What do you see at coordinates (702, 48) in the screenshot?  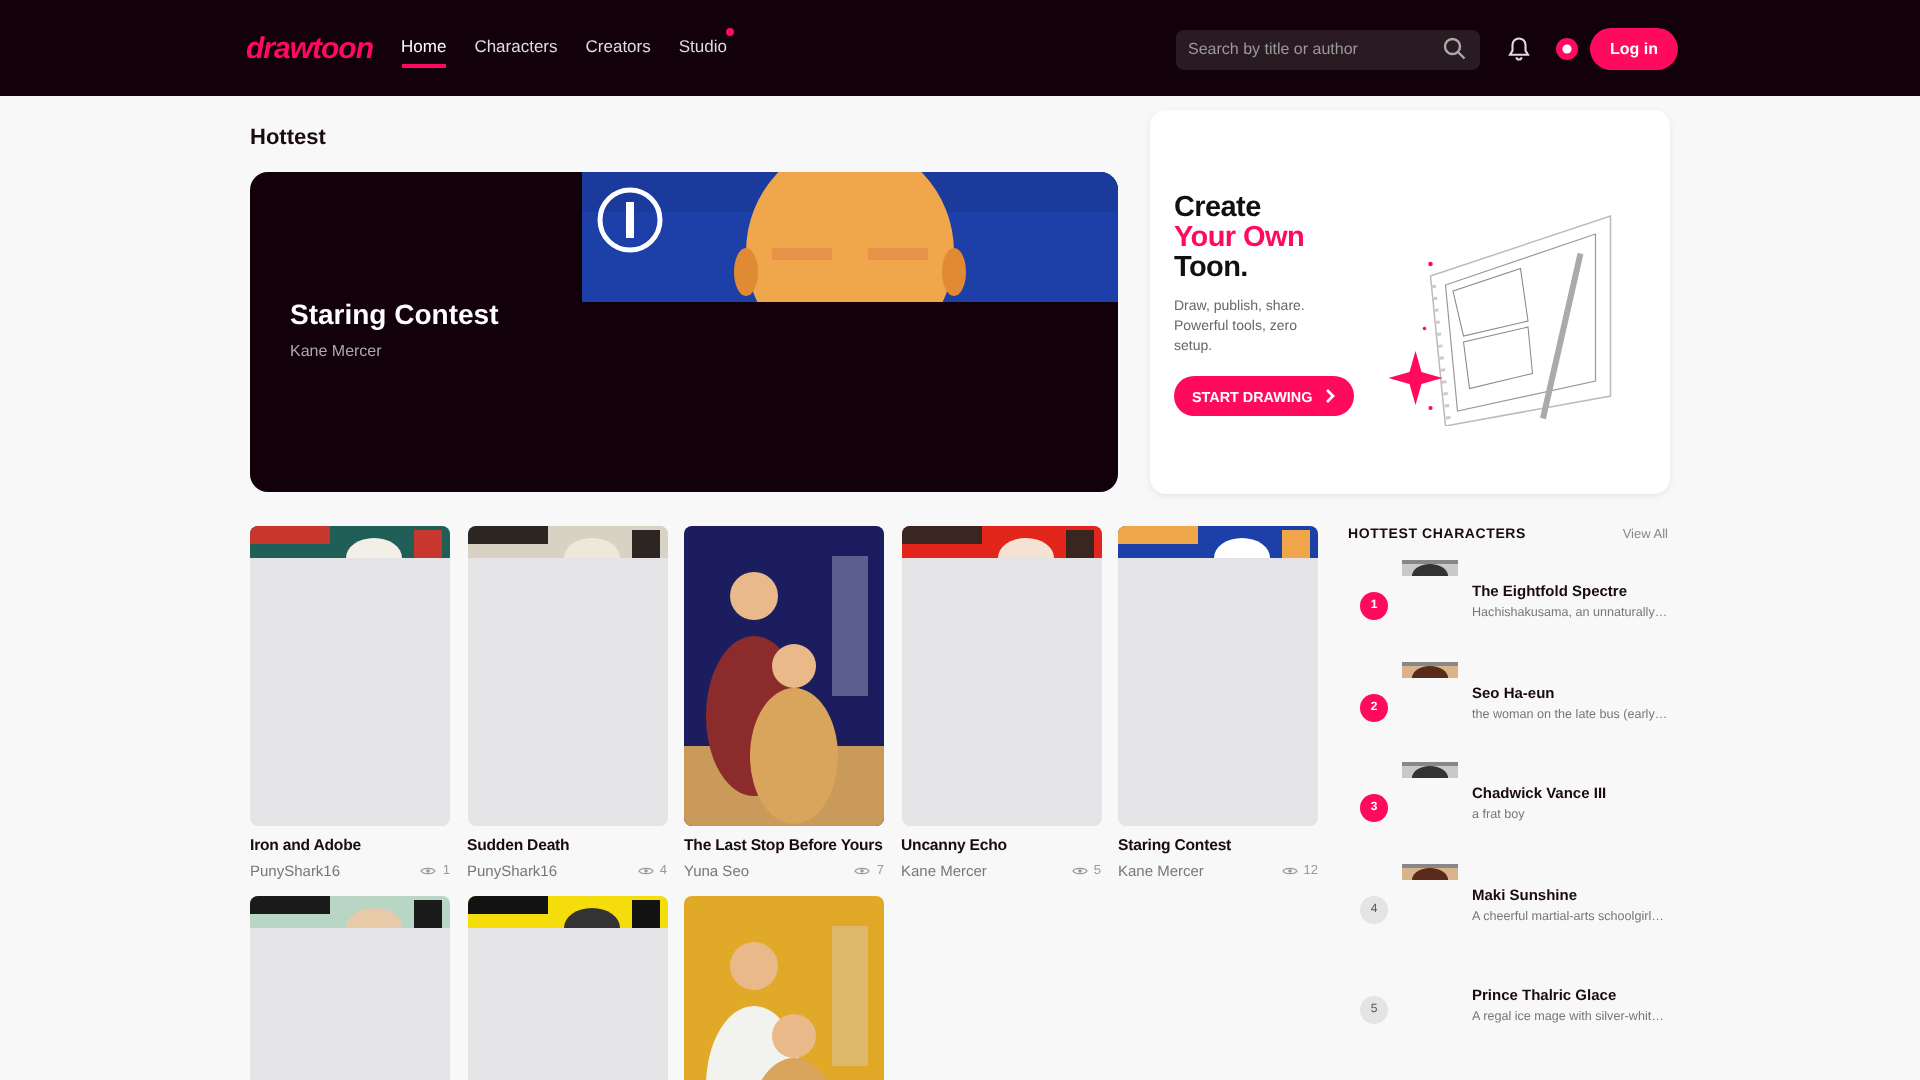 I see `nav-tab: Studio` at bounding box center [702, 48].